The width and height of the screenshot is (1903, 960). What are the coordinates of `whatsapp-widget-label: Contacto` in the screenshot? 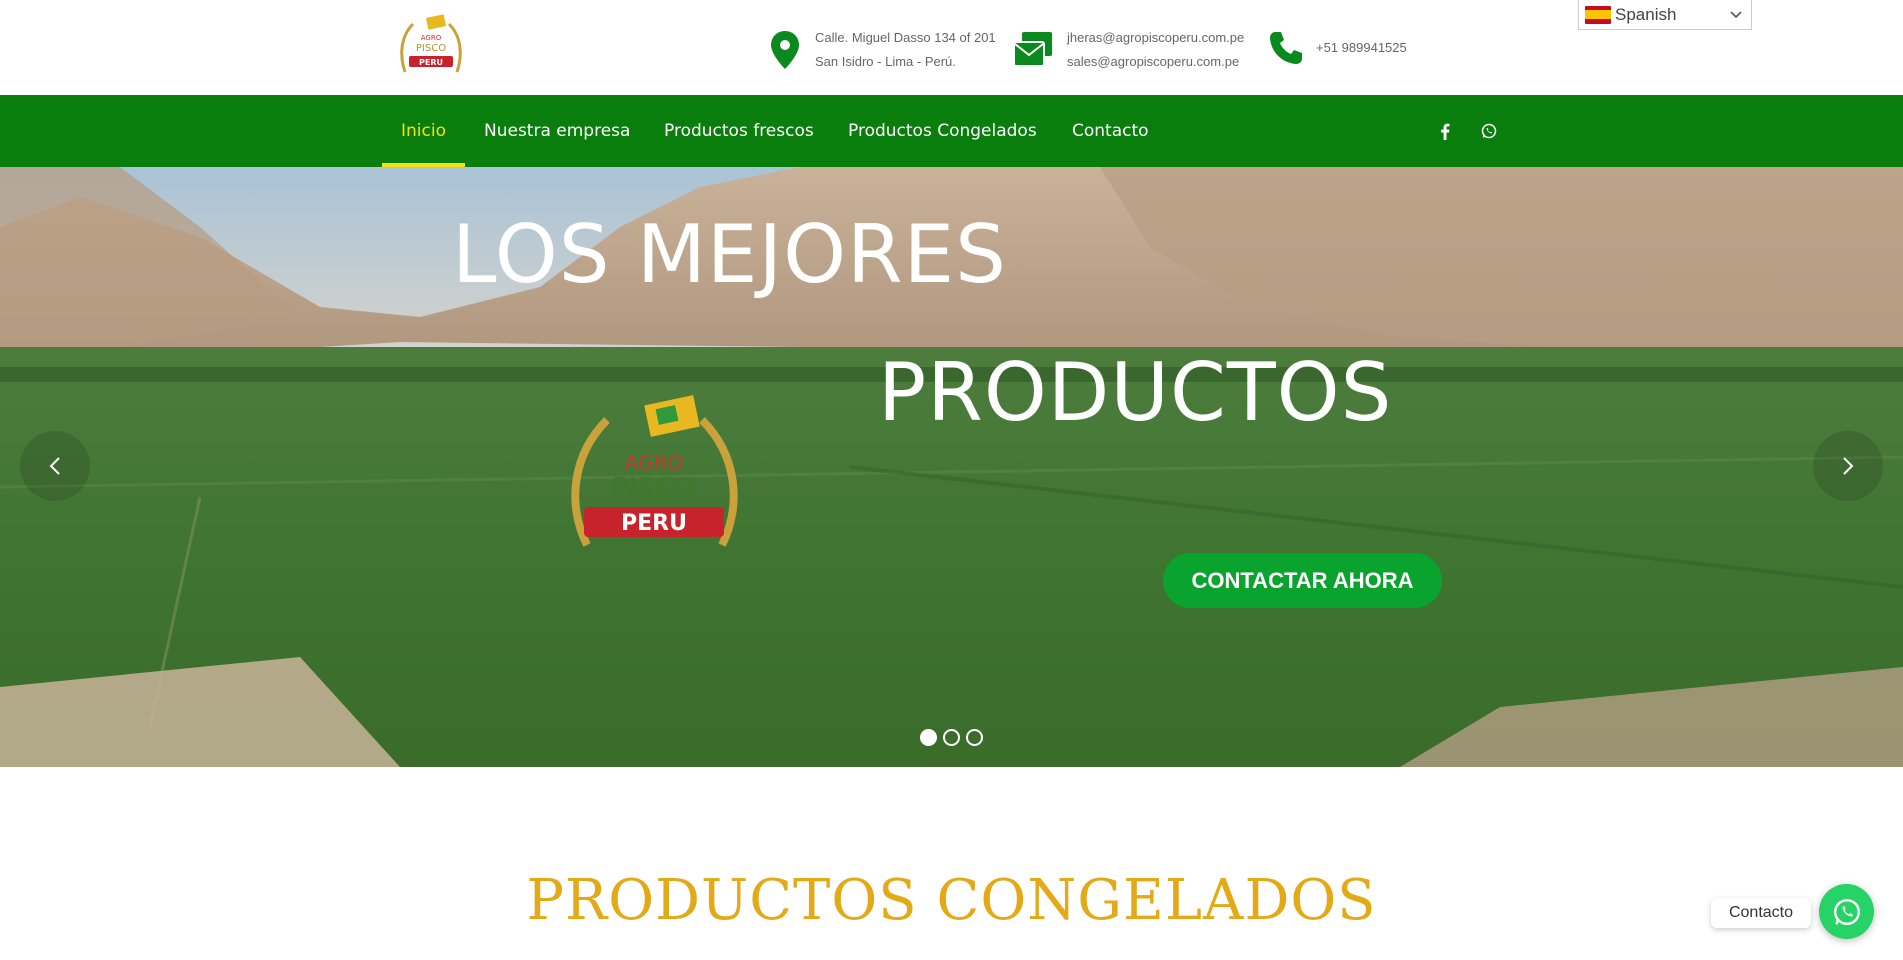 It's located at (1761, 913).